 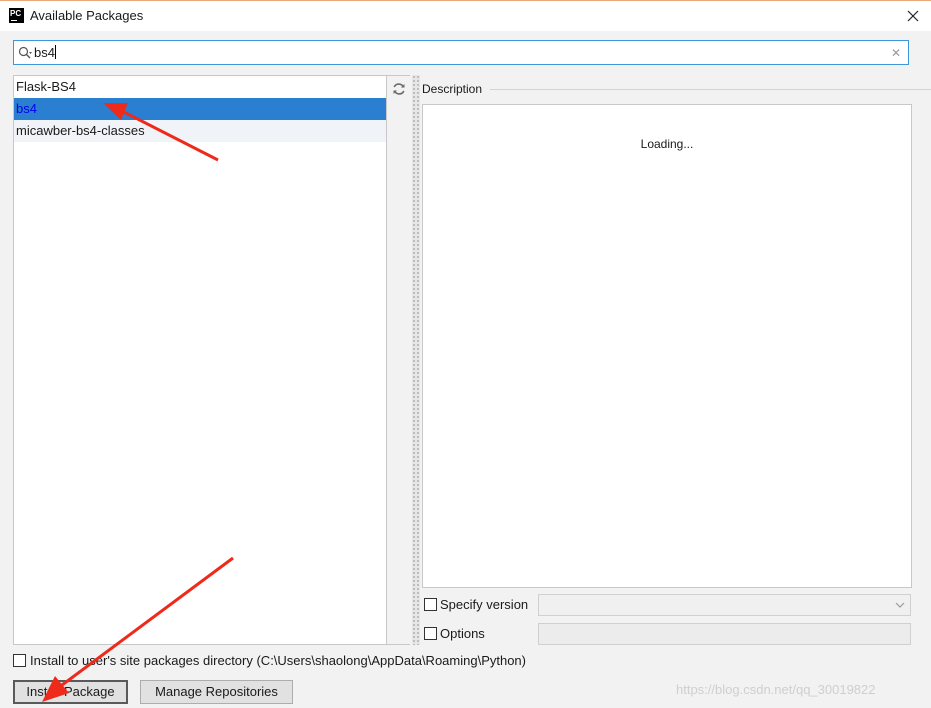 What do you see at coordinates (710, 89) in the screenshot?
I see `description-separator` at bounding box center [710, 89].